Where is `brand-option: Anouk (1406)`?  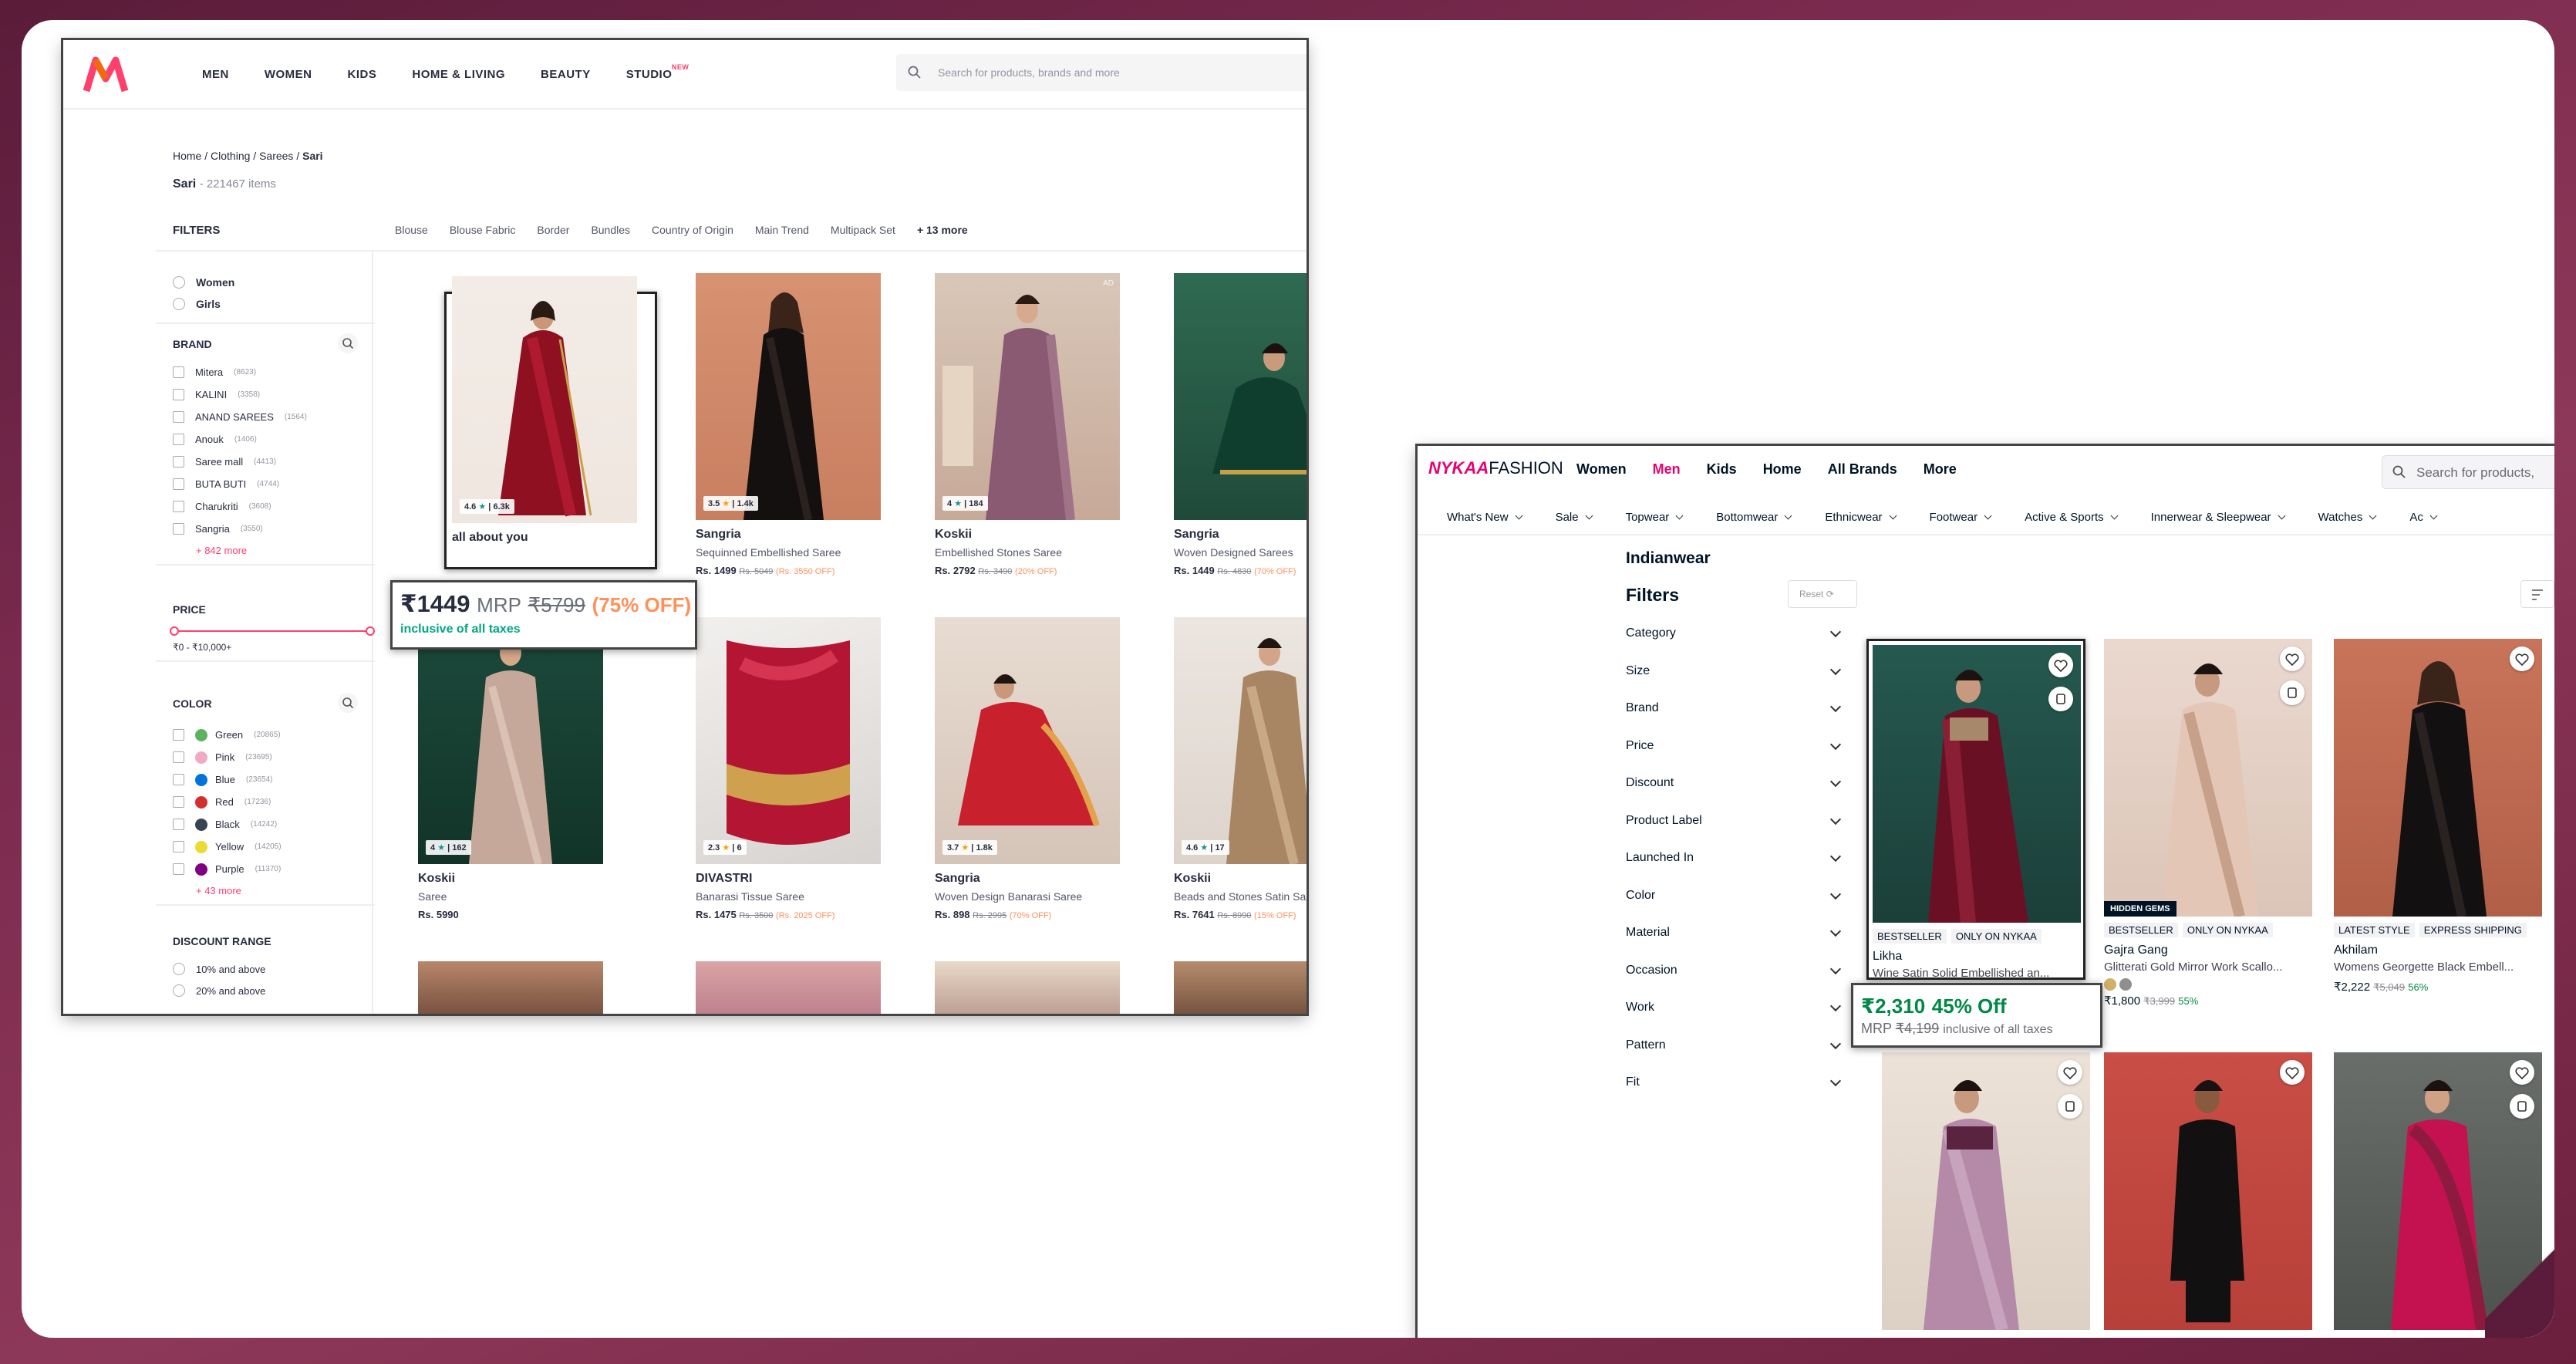
brand-option: Anouk (1406) is located at coordinates (265, 439).